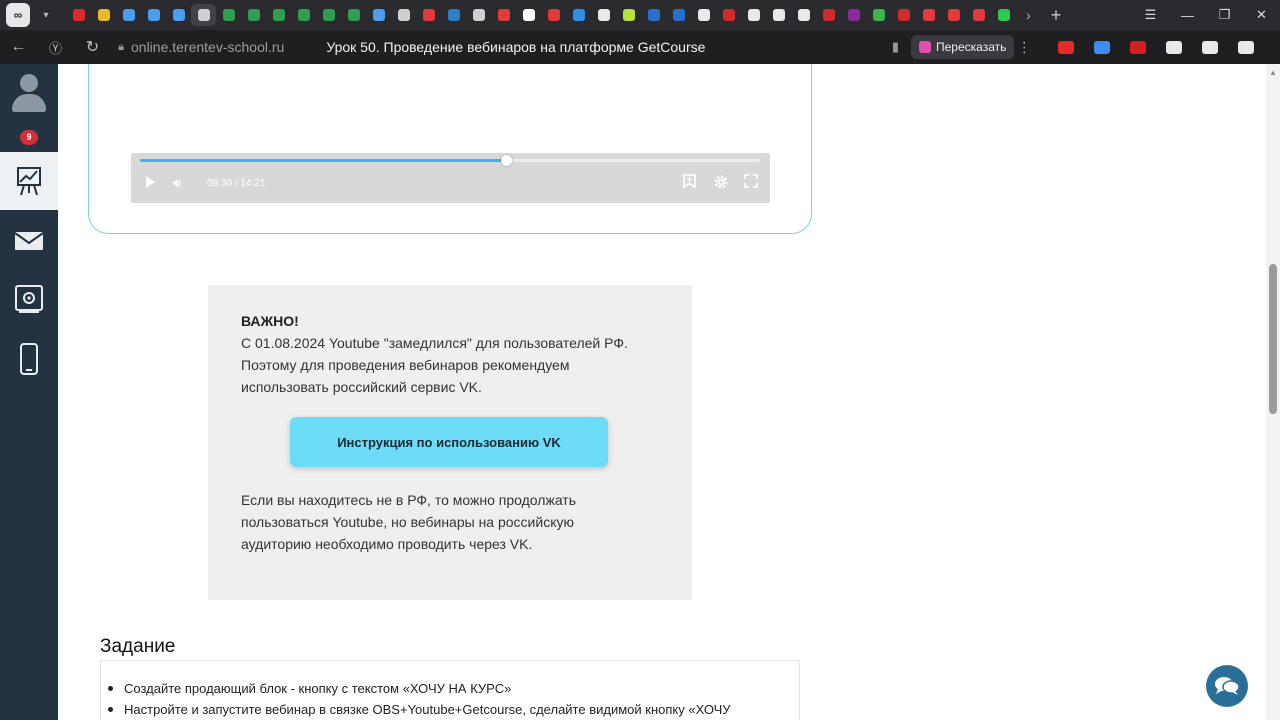  I want to click on extension-icons, so click(1156, 47).